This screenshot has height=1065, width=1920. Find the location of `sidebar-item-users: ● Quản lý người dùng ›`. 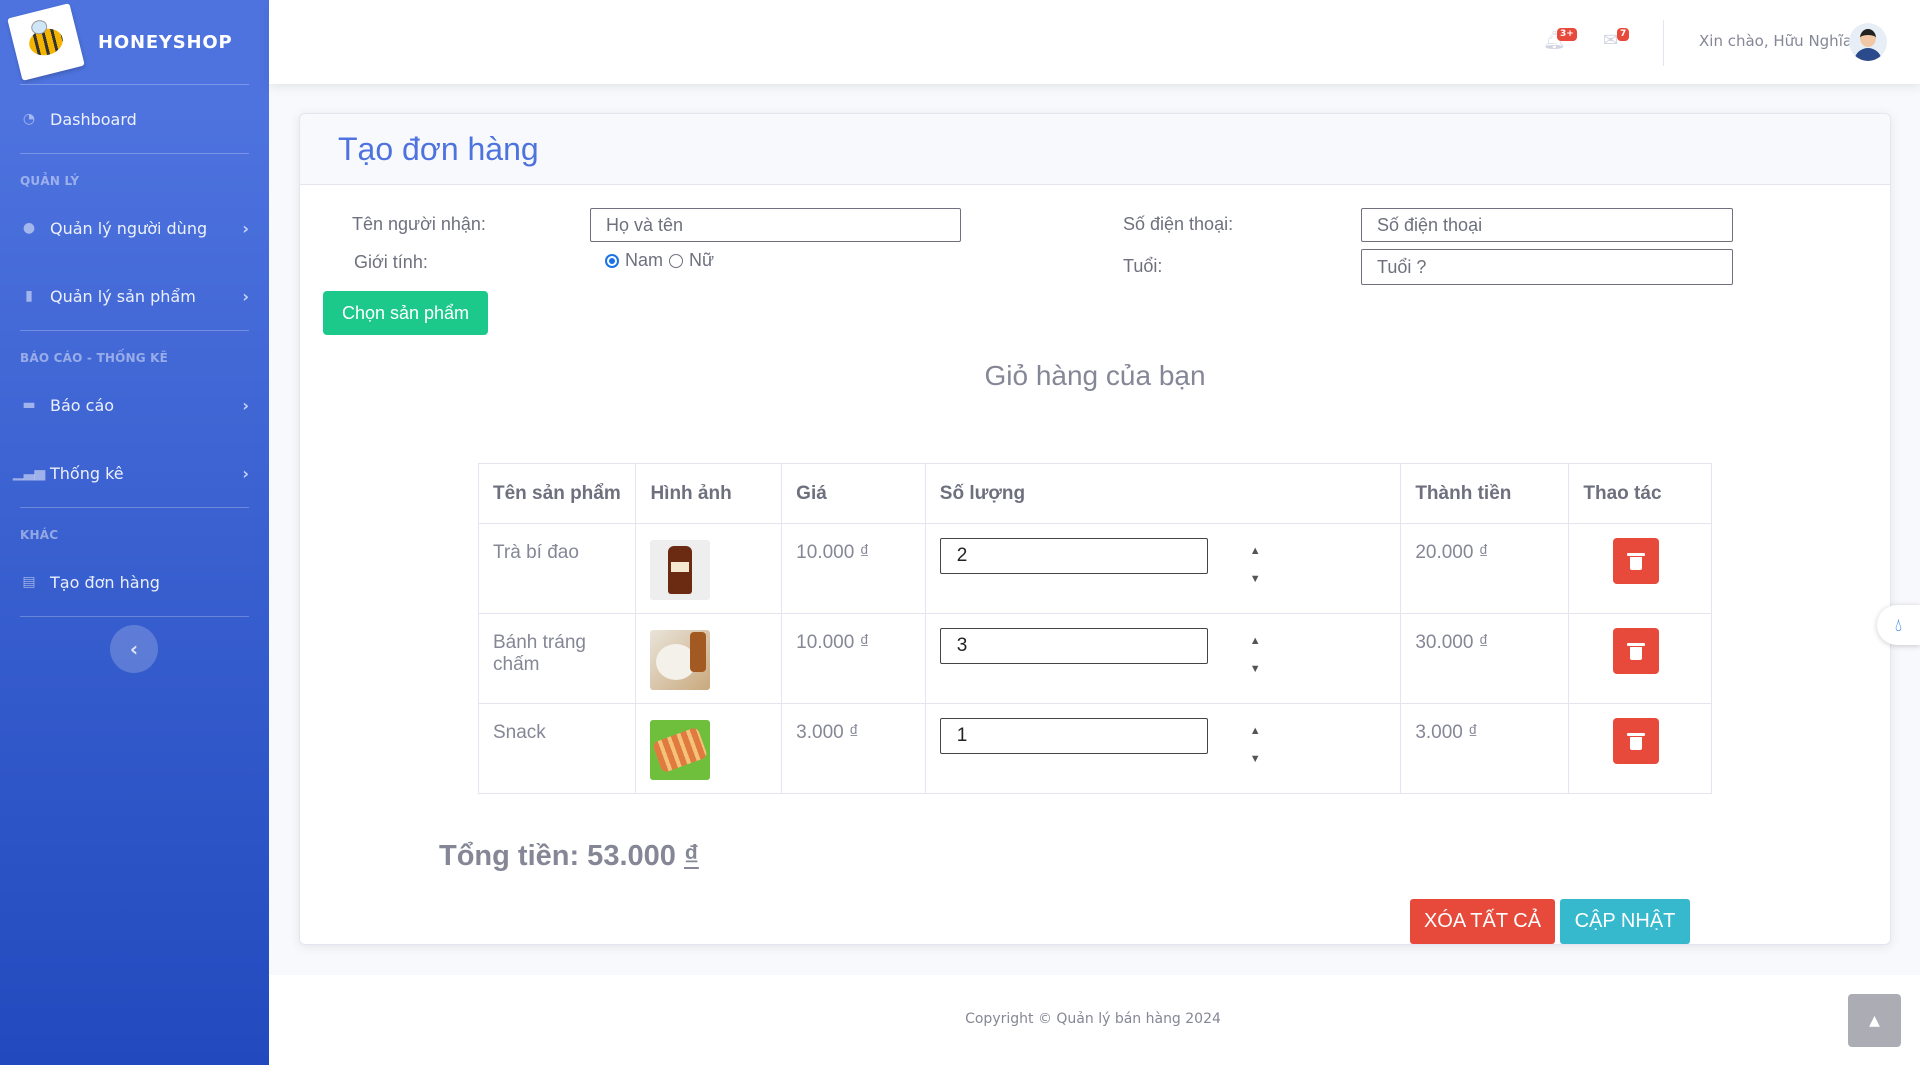

sidebar-item-users: ● Quản lý người dùng › is located at coordinates (134, 228).